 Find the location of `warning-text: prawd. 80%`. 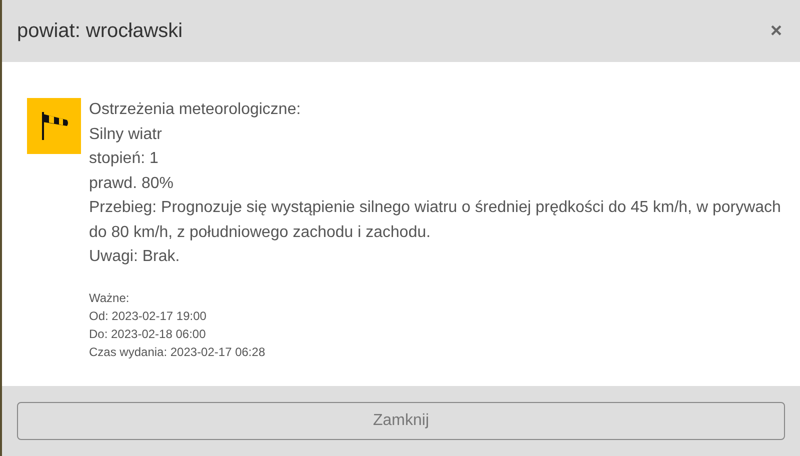

warning-text: prawd. 80% is located at coordinates (131, 184).